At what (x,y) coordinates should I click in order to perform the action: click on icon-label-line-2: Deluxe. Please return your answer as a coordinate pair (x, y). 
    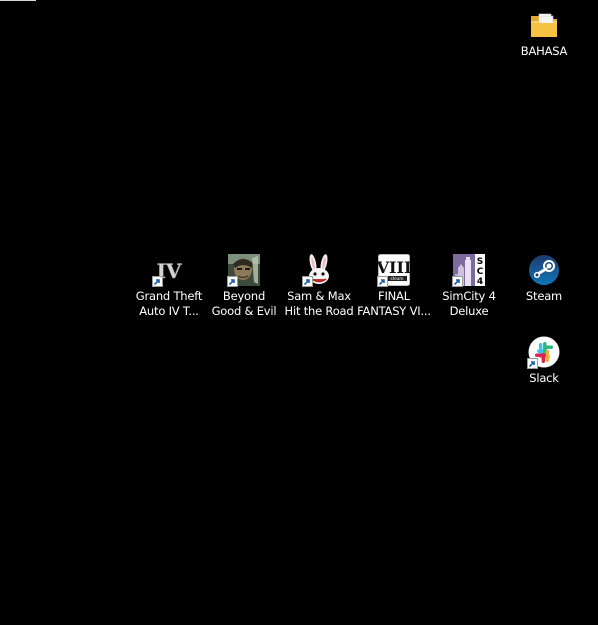
    Looking at the image, I should click on (469, 311).